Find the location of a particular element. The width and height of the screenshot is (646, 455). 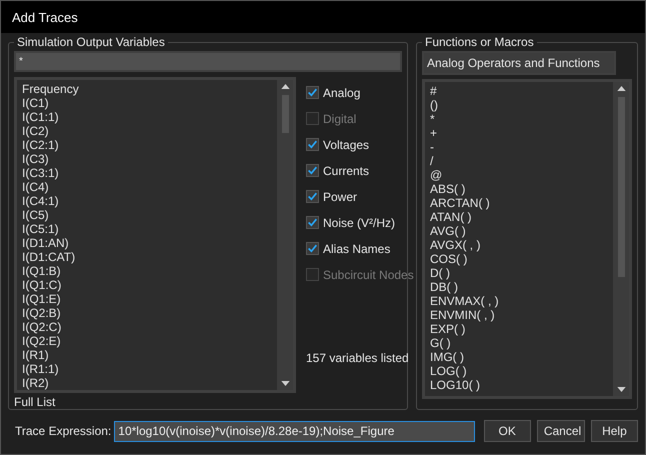

group-title: Functions or Macros is located at coordinates (479, 42).